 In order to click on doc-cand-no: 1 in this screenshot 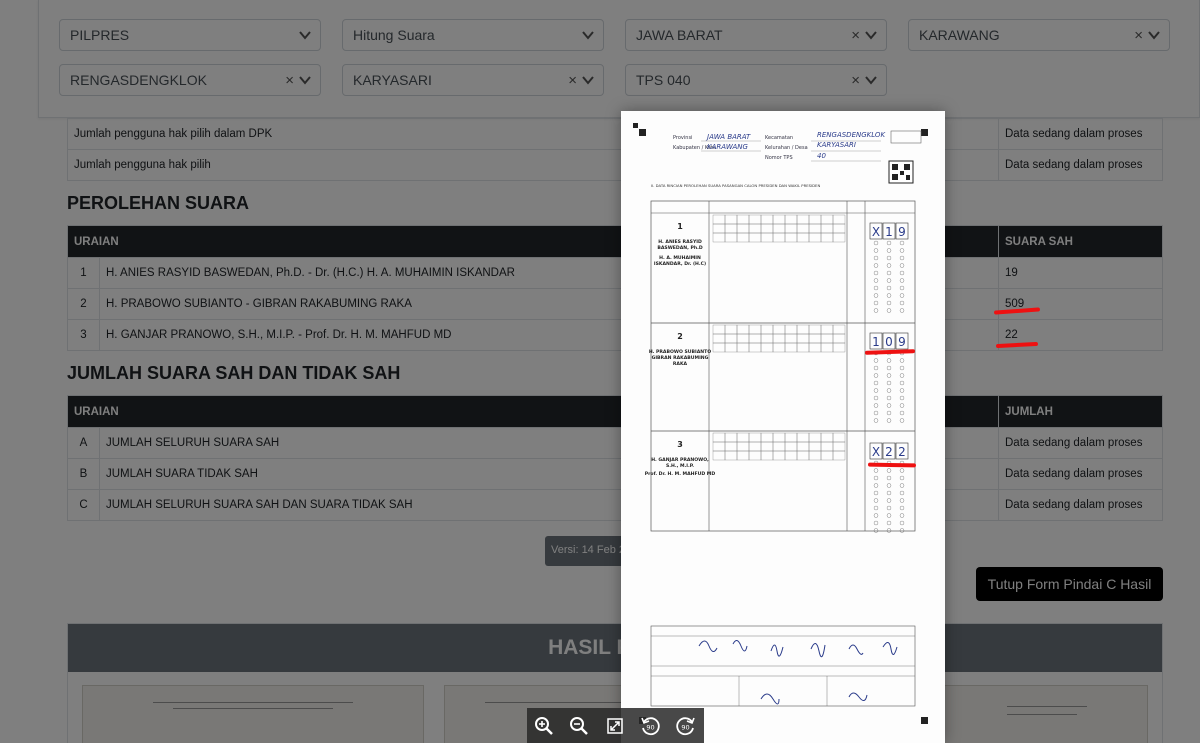, I will do `click(680, 226)`.